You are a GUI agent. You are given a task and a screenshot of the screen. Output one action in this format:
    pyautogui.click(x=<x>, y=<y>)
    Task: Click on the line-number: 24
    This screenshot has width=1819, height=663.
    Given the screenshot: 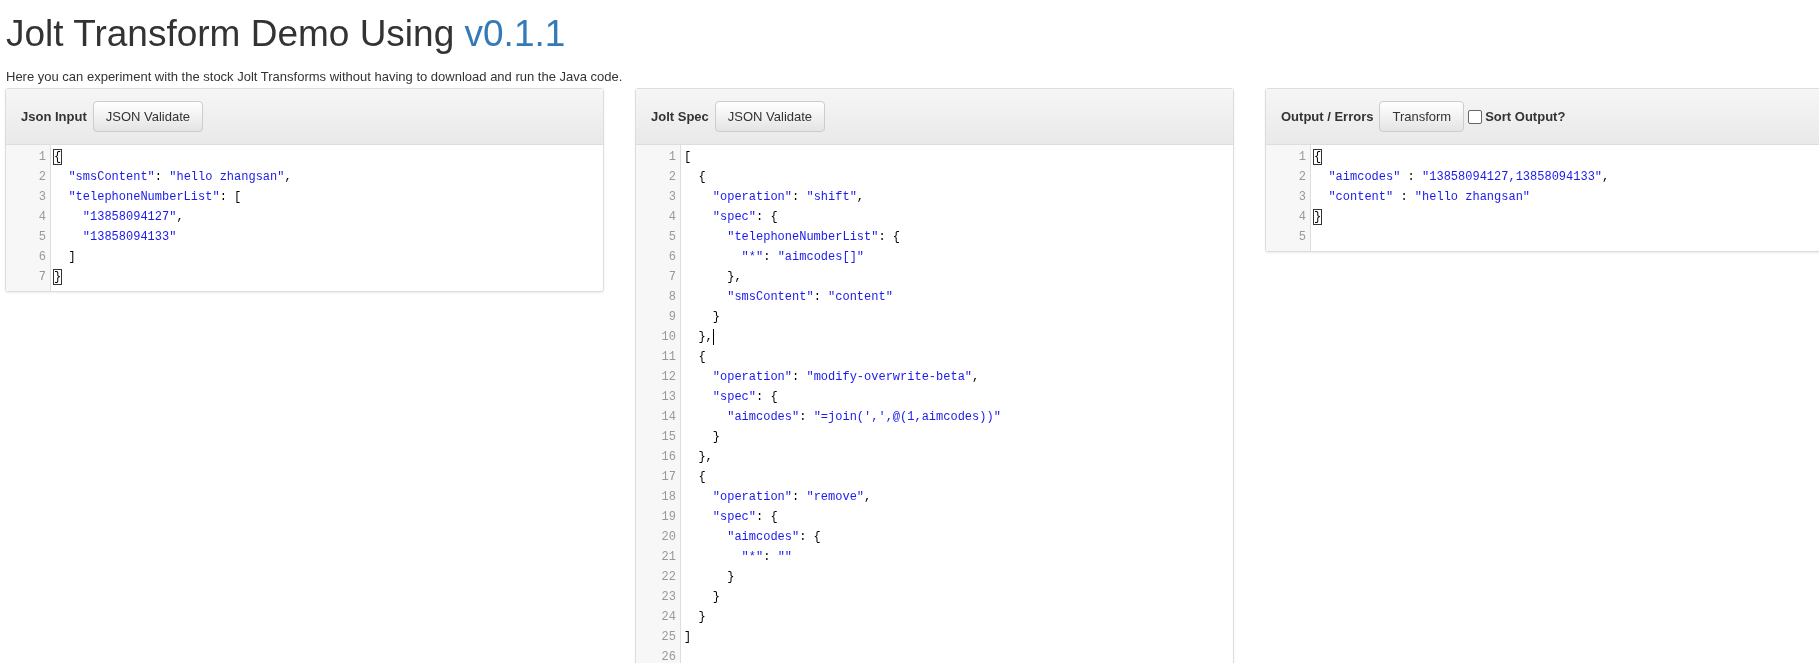 What is the action you would take?
    pyautogui.click(x=668, y=617)
    